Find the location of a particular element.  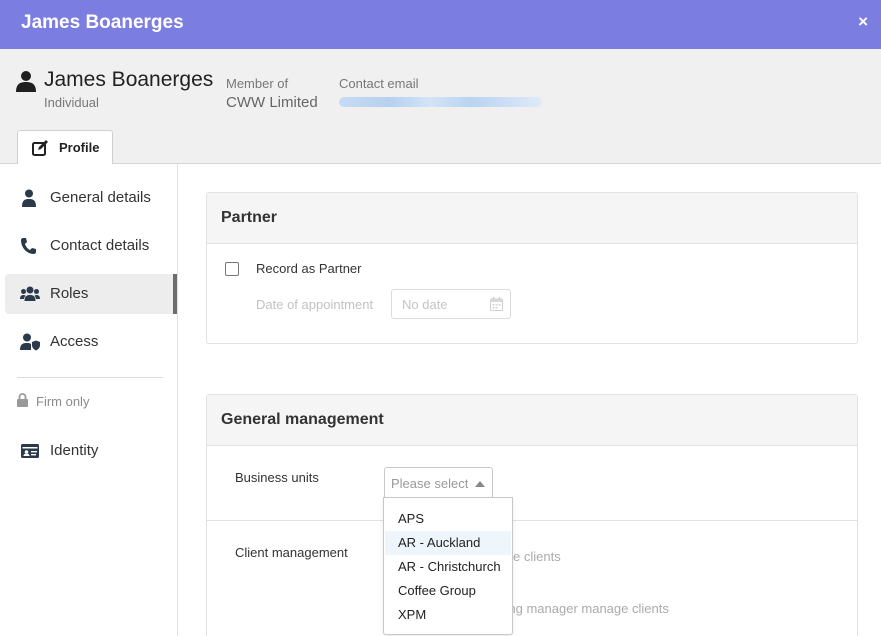

client-management-option-text: ying manager manage clients is located at coordinates (584, 608).